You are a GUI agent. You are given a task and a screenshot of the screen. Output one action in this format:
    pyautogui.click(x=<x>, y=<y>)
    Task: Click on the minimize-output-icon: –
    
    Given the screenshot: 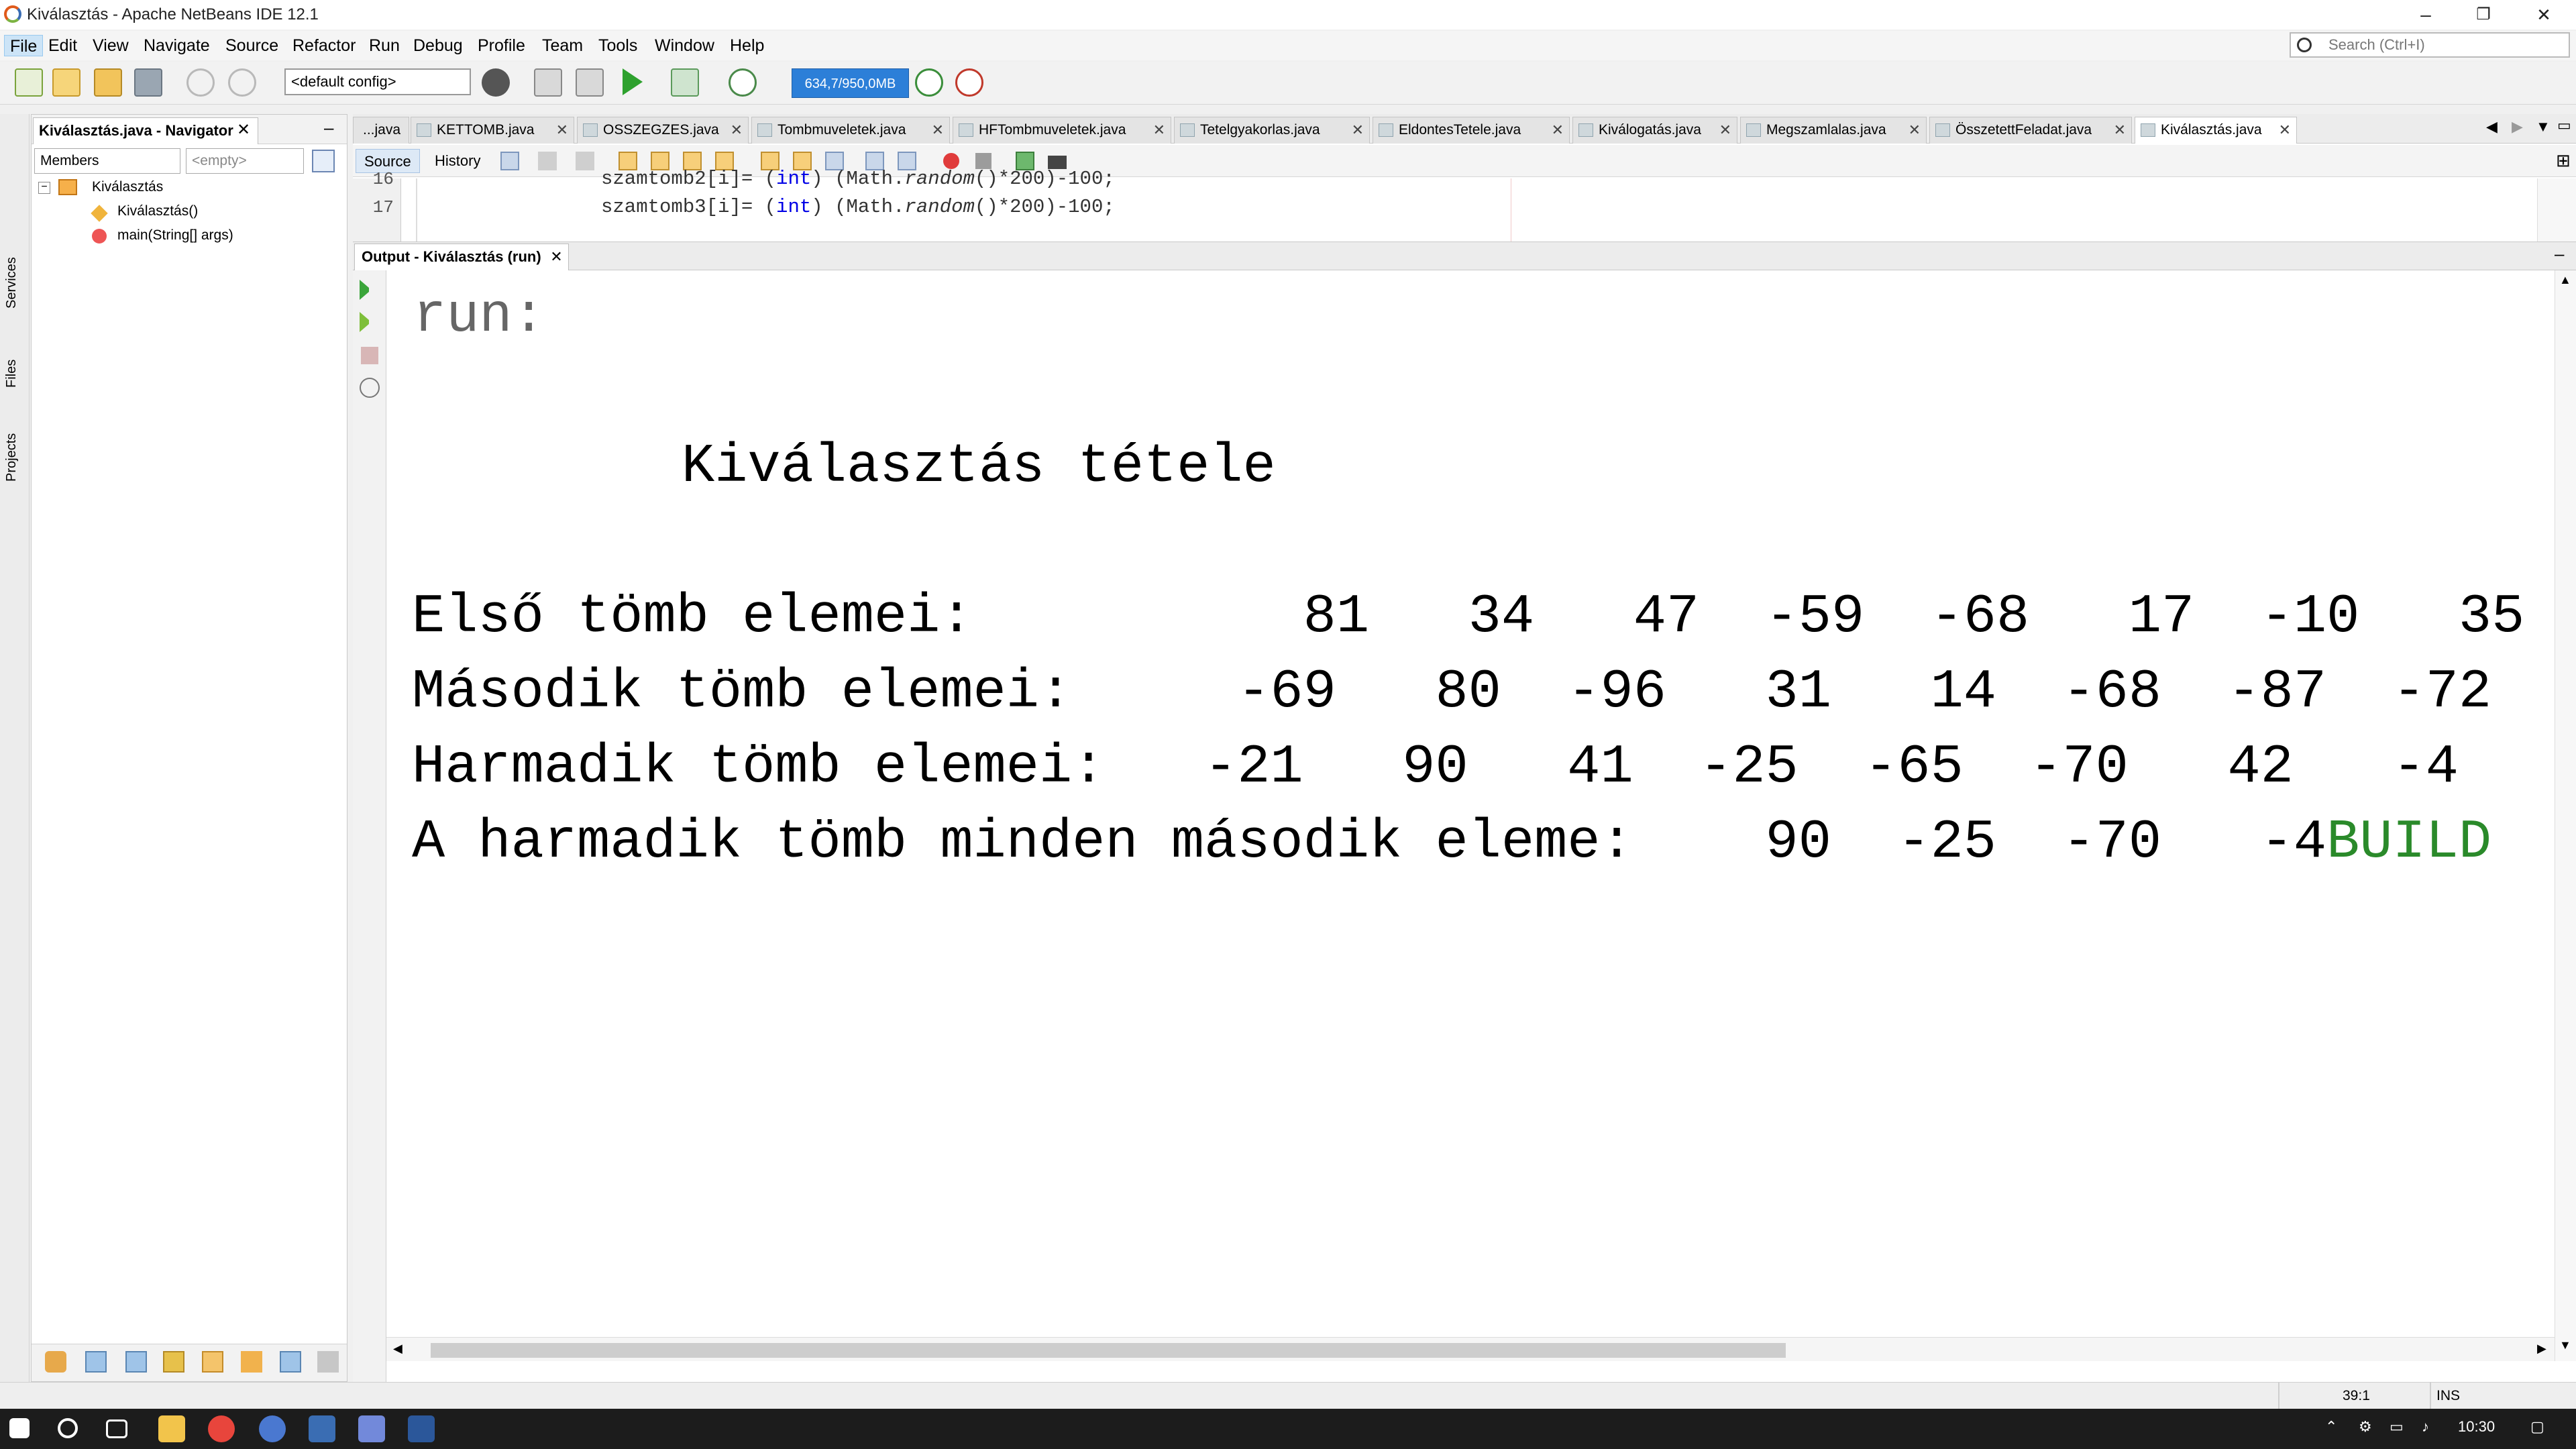 What is the action you would take?
    pyautogui.click(x=2559, y=254)
    